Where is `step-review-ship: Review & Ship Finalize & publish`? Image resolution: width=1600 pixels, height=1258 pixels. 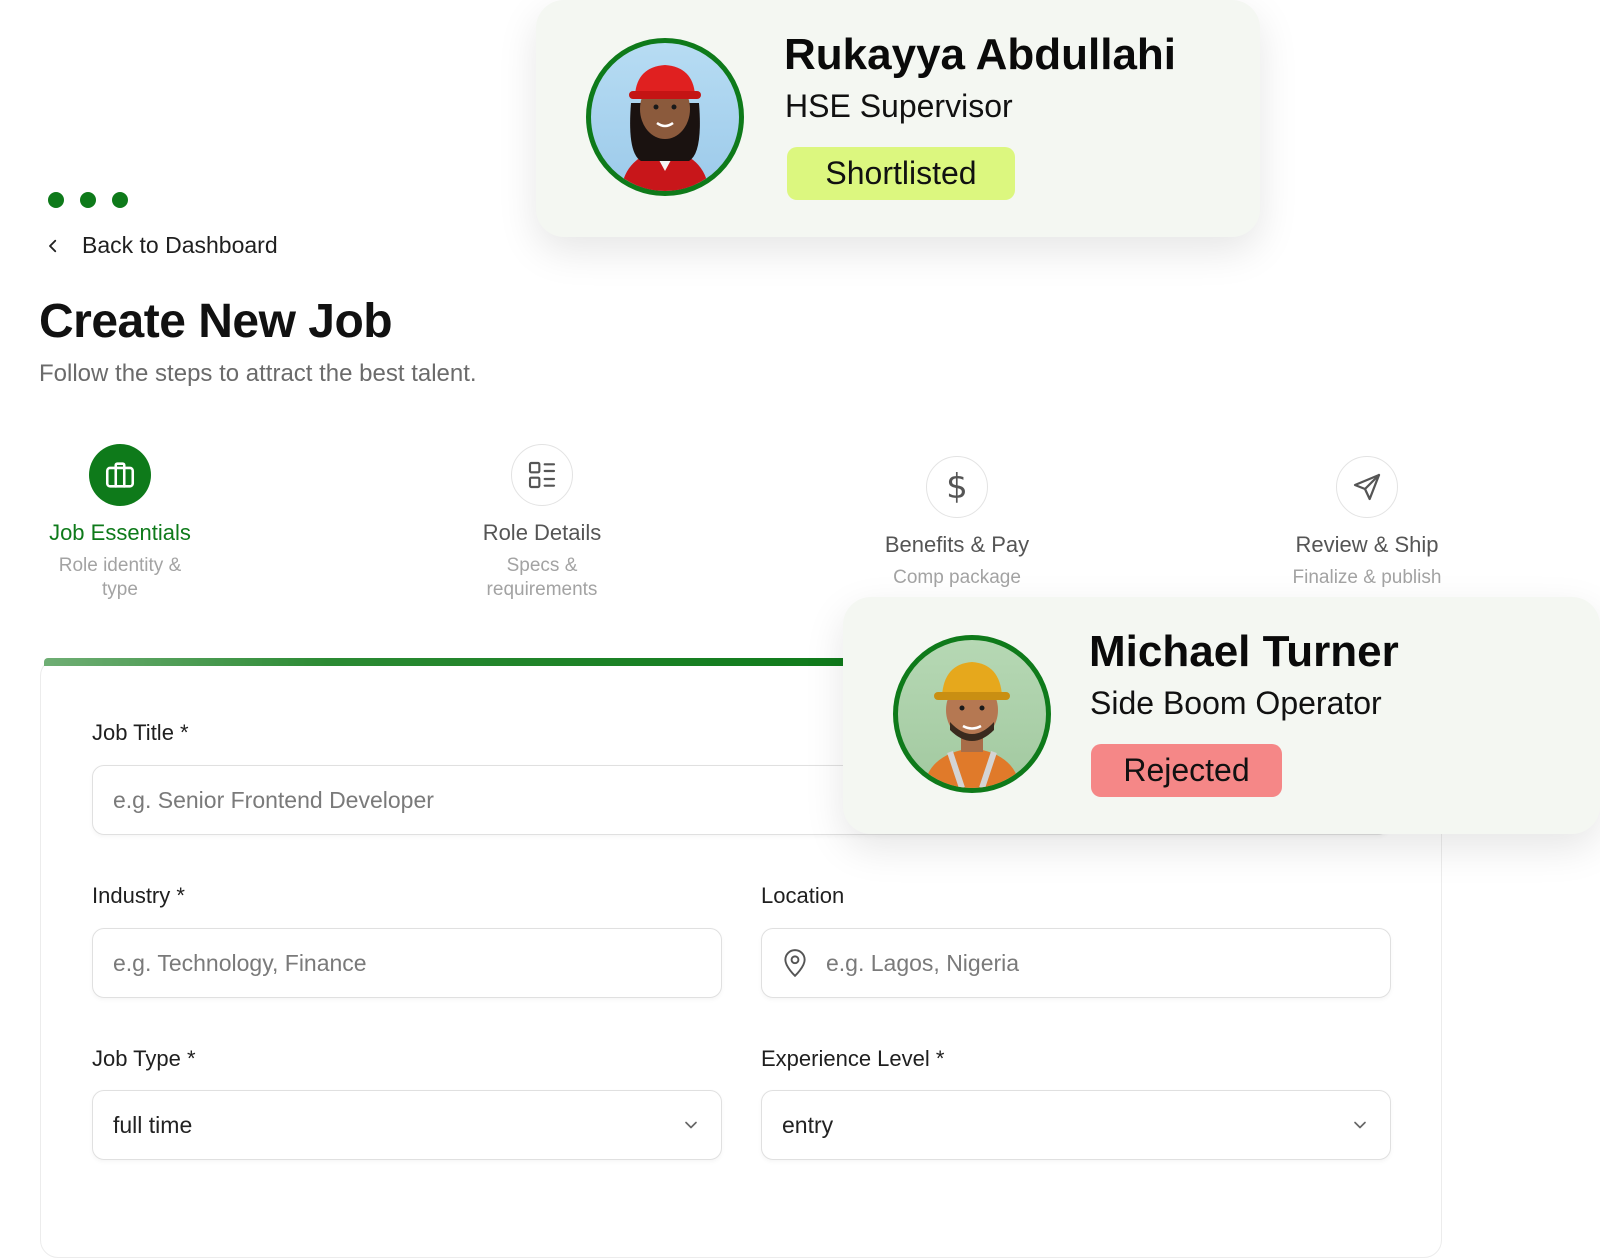
step-review-ship: Review & Ship Finalize & publish is located at coordinates (1367, 523).